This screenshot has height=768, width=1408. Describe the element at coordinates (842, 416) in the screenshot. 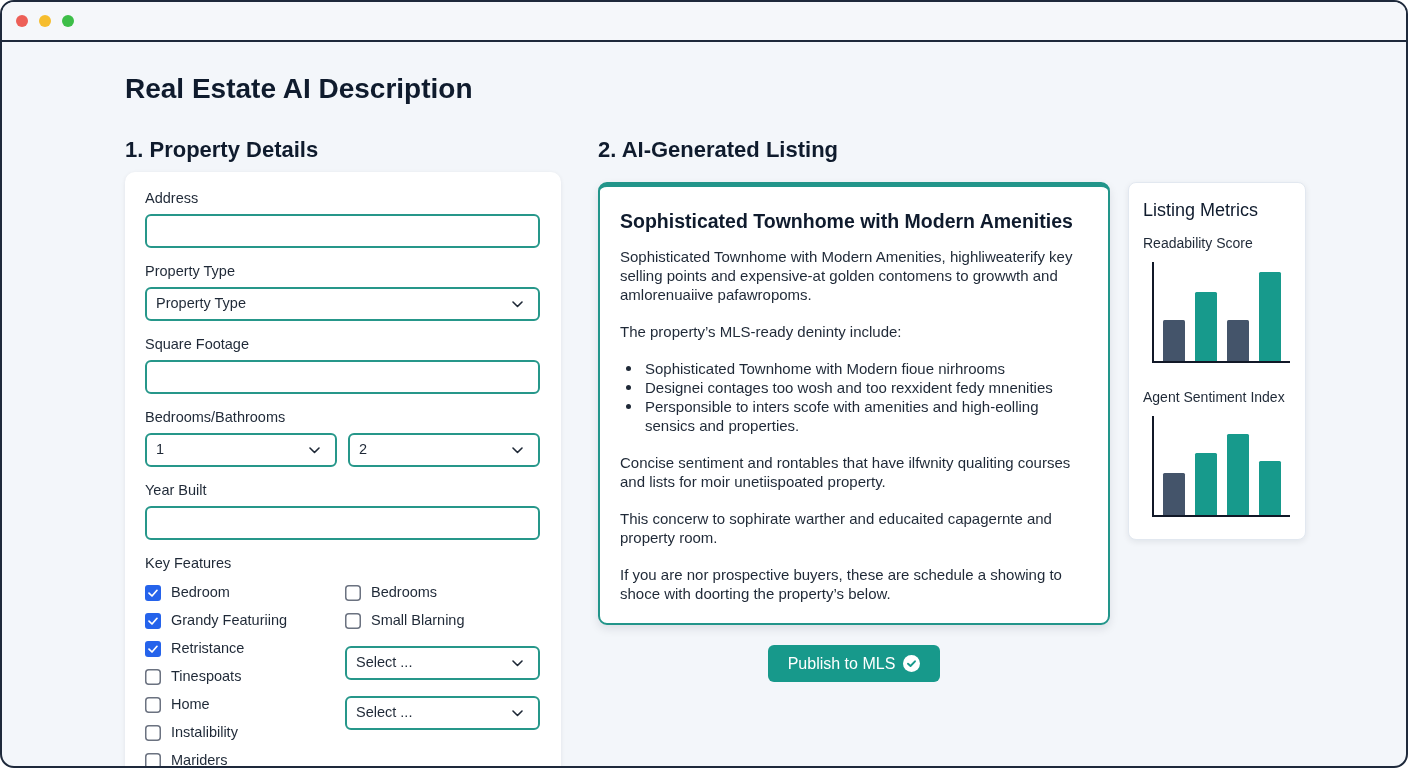

I see `list-item-text: Persponsible to inters scofe with amenities and high-eolling sensics and properties.` at that location.